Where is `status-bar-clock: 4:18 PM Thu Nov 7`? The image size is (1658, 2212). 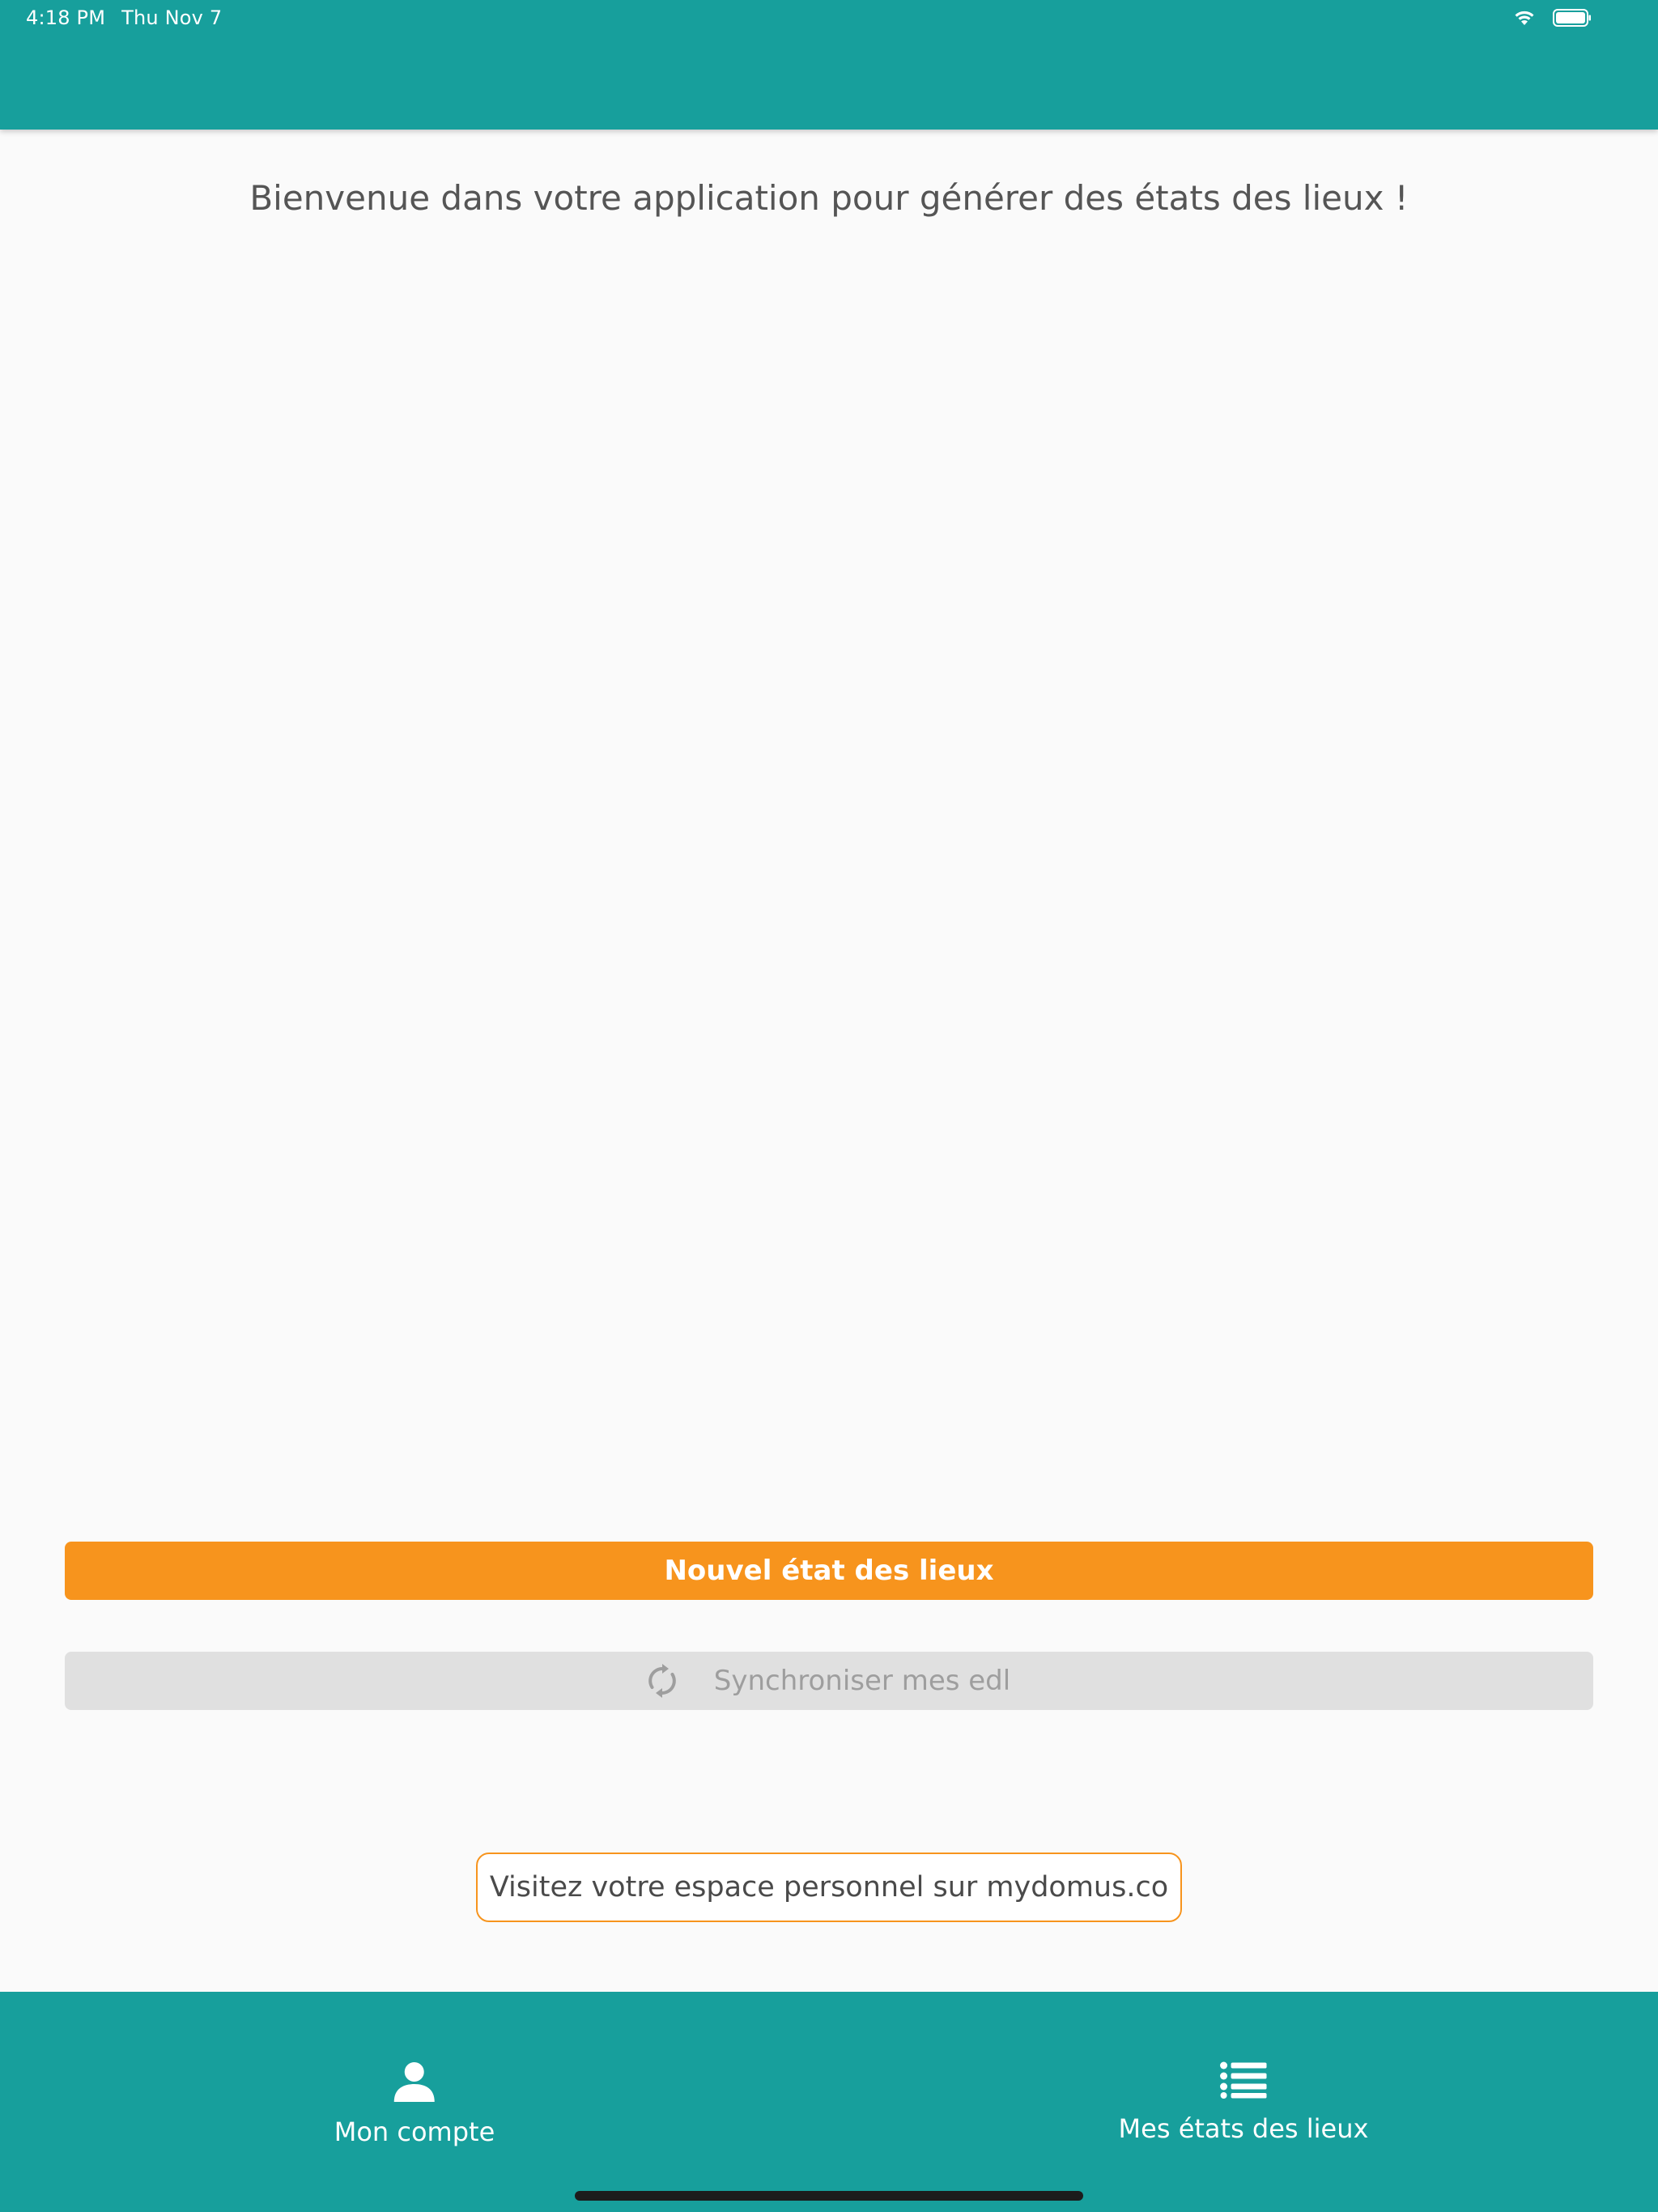 status-bar-clock: 4:18 PM Thu Nov 7 is located at coordinates (124, 18).